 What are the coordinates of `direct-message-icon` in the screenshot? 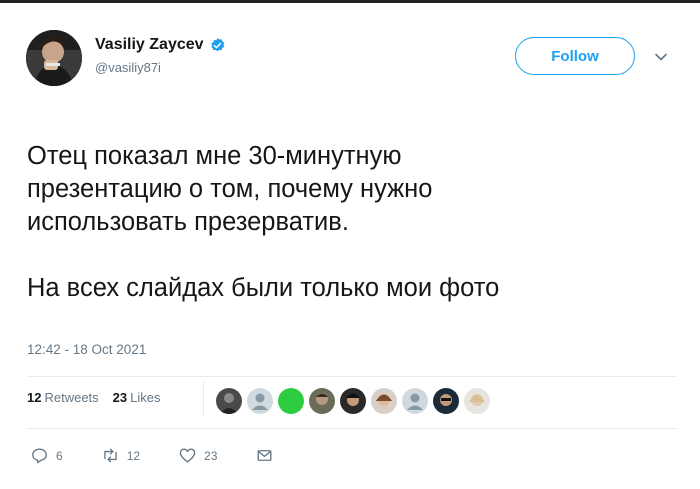 It's located at (264, 455).